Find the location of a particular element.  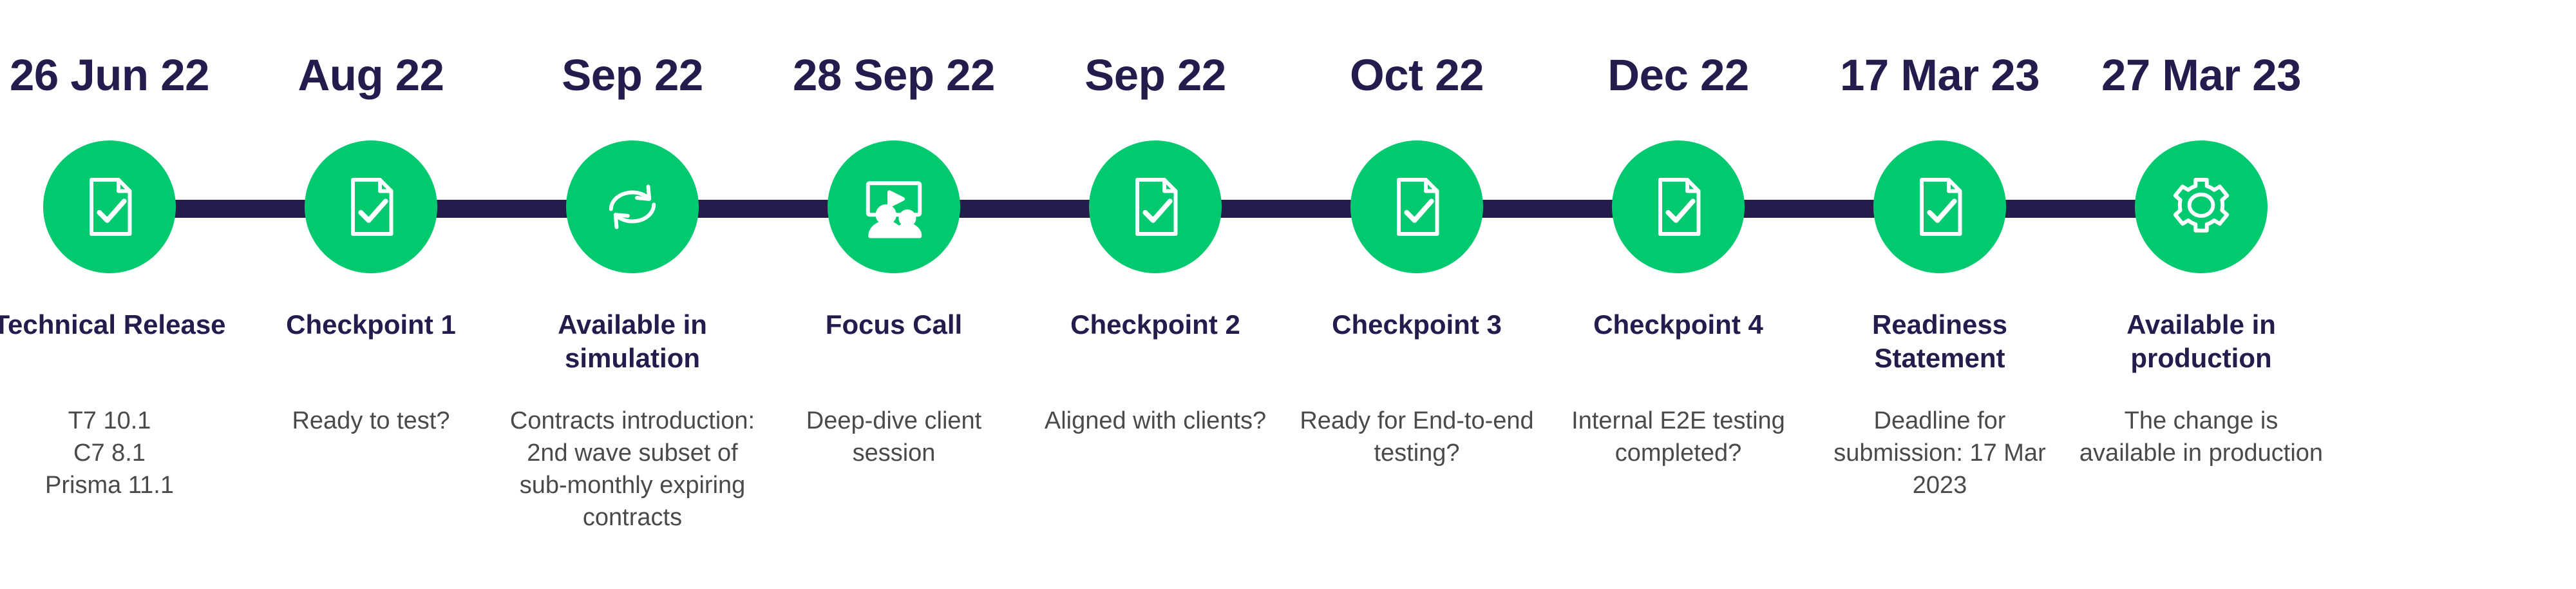

milestone-date: 26 Jun 22 is located at coordinates (109, 75).